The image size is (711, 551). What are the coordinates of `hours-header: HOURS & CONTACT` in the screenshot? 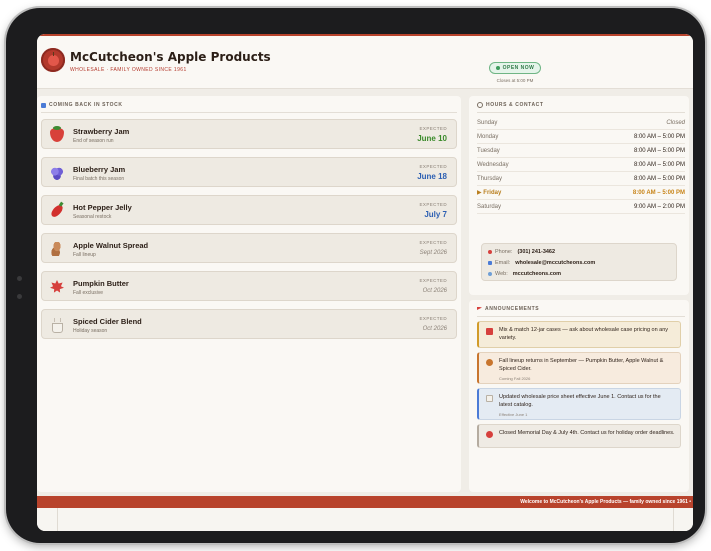 It's located at (510, 105).